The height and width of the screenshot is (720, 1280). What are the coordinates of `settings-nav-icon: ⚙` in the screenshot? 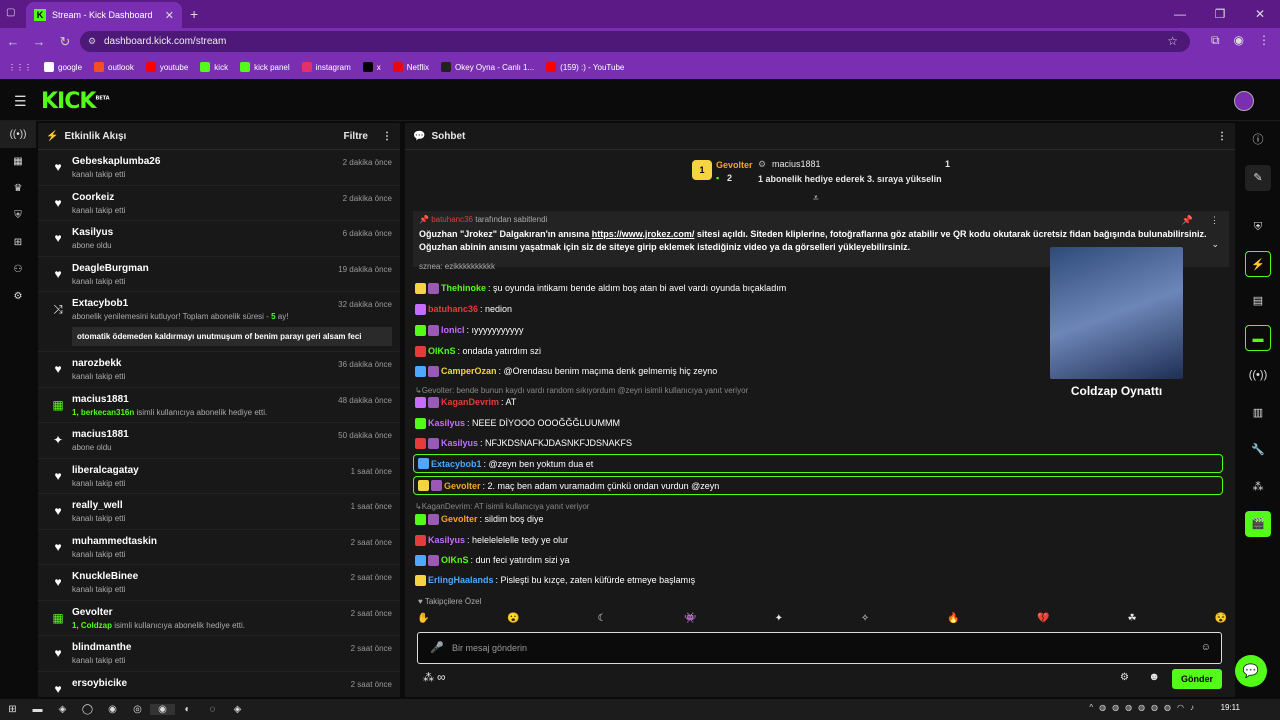 It's located at (18, 296).